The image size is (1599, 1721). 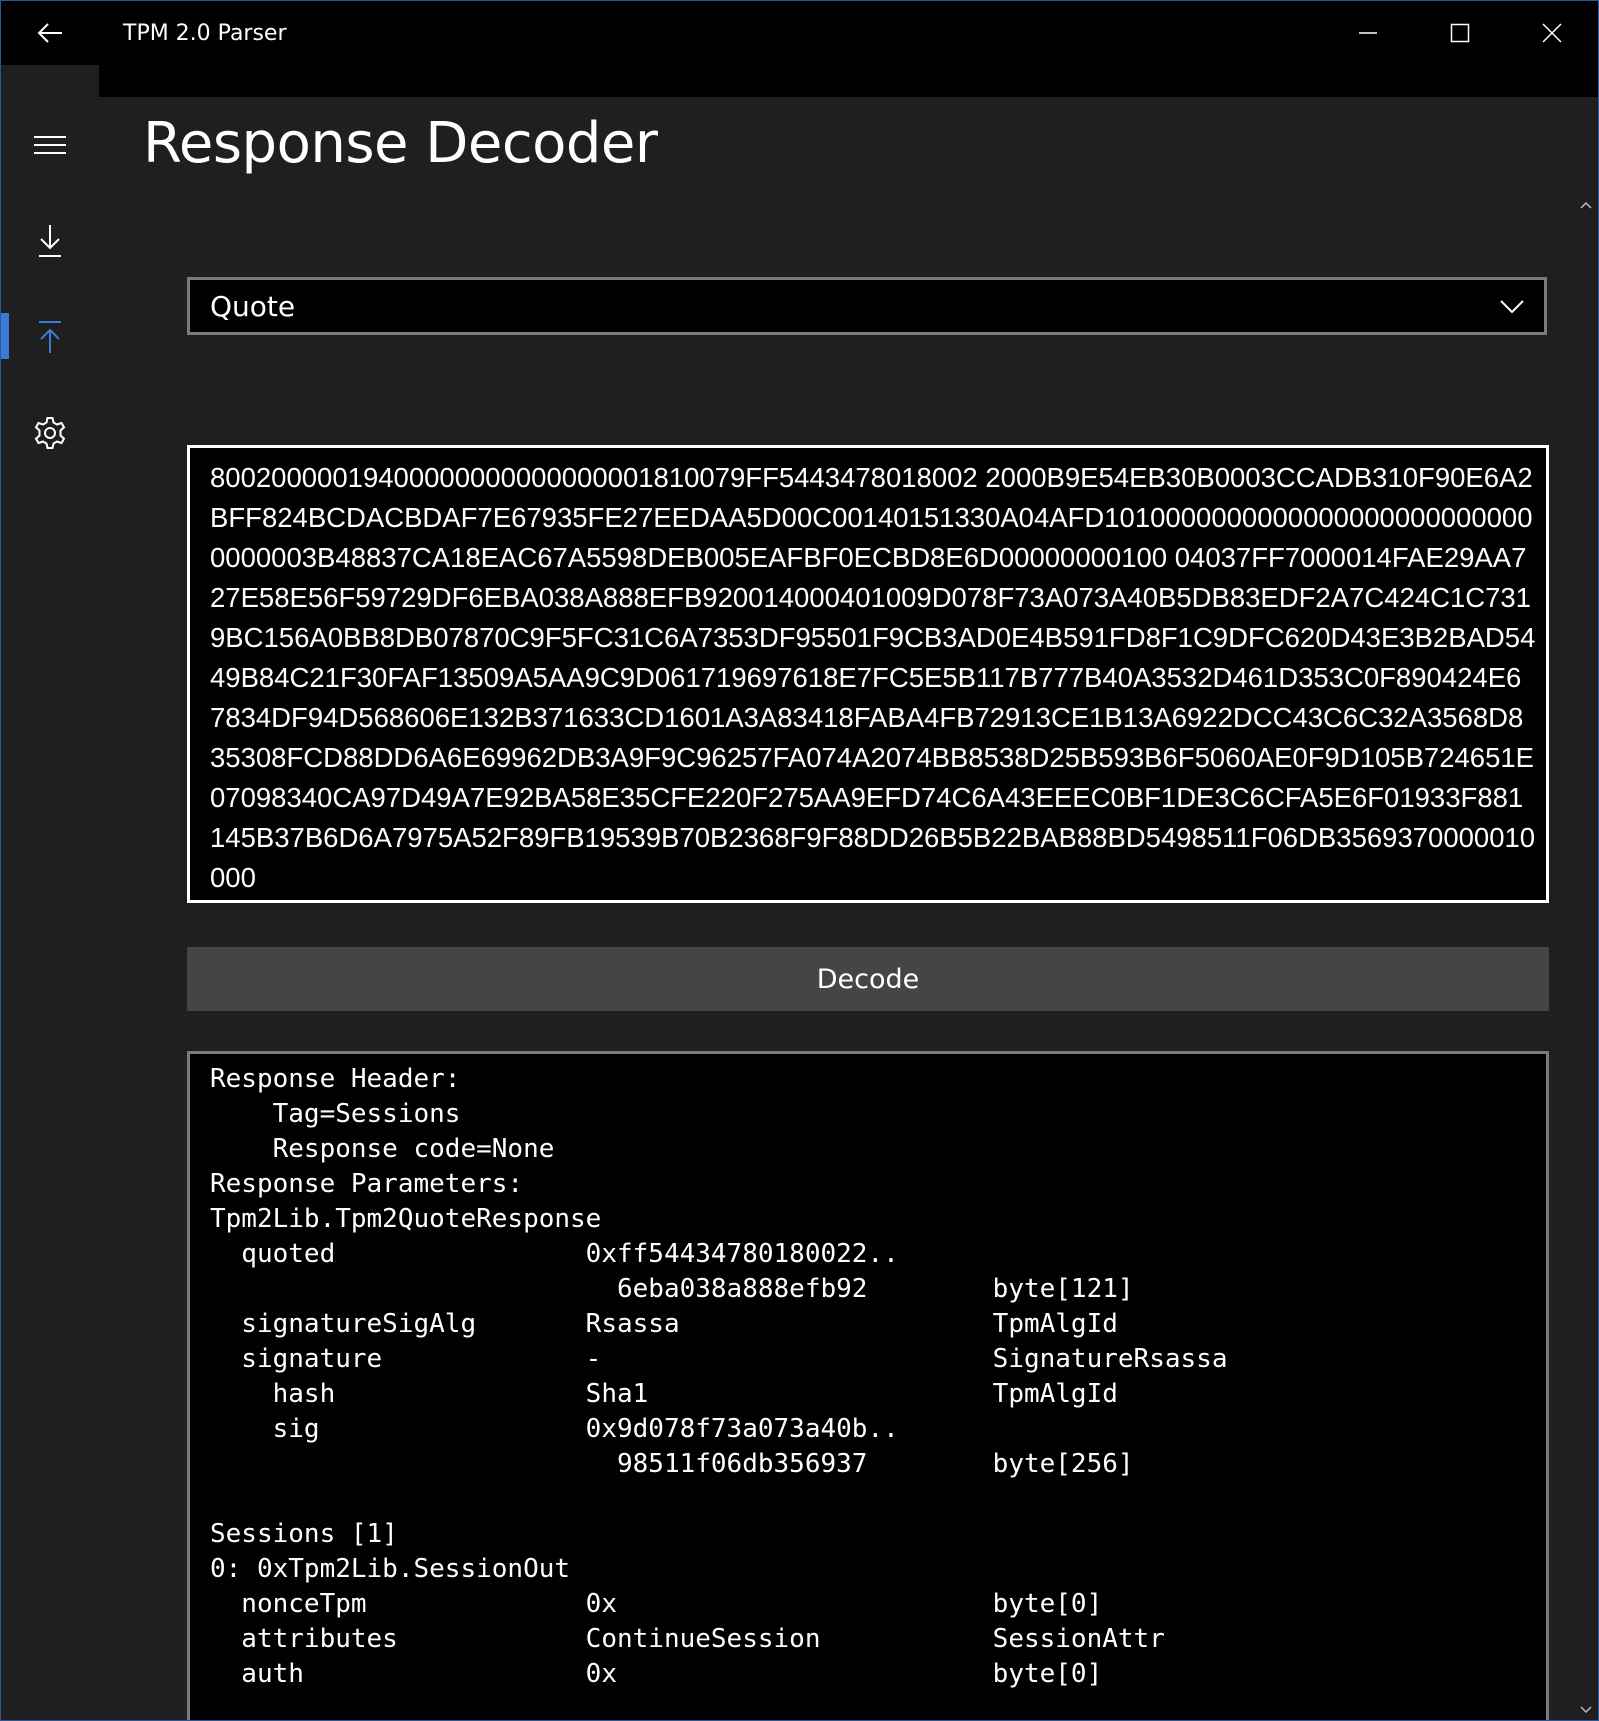 I want to click on close-button, so click(x=1552, y=33).